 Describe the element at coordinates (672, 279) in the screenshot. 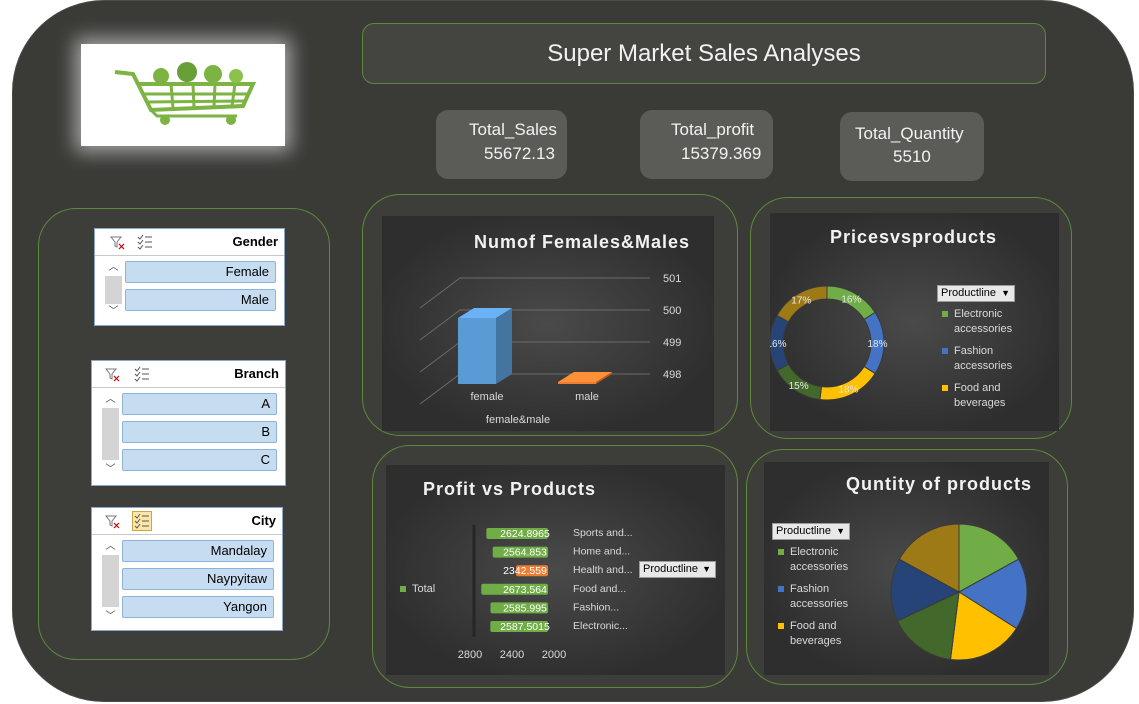

I see `y-tick-label: 501` at that location.